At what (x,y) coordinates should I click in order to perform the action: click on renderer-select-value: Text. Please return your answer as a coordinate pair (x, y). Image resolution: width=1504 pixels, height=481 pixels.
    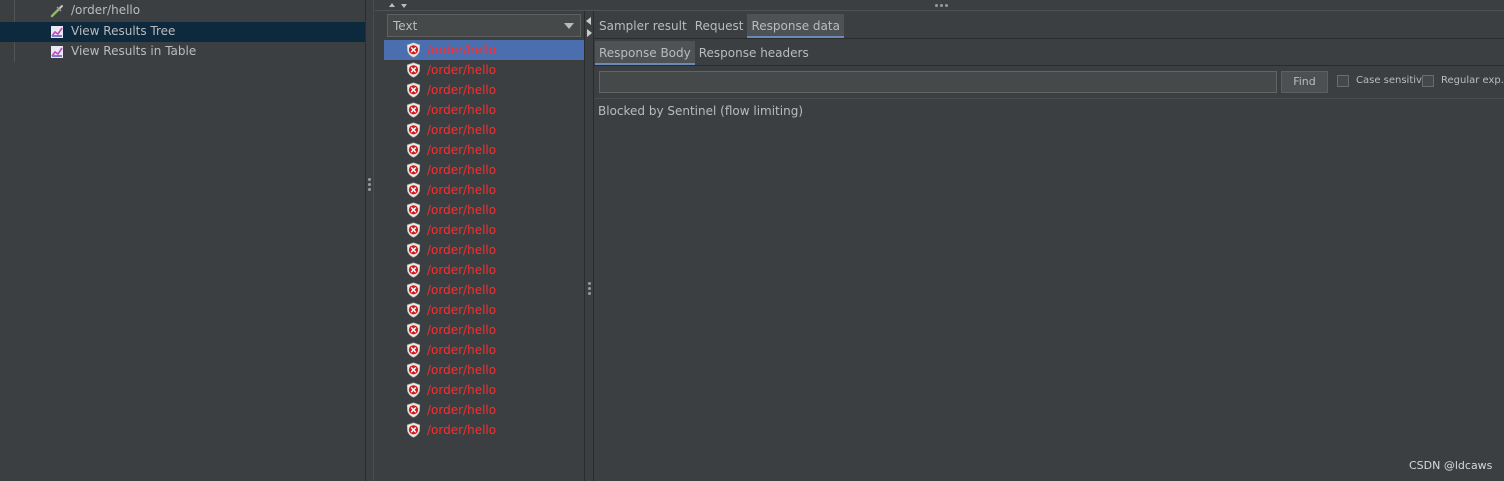
    Looking at the image, I should click on (405, 26).